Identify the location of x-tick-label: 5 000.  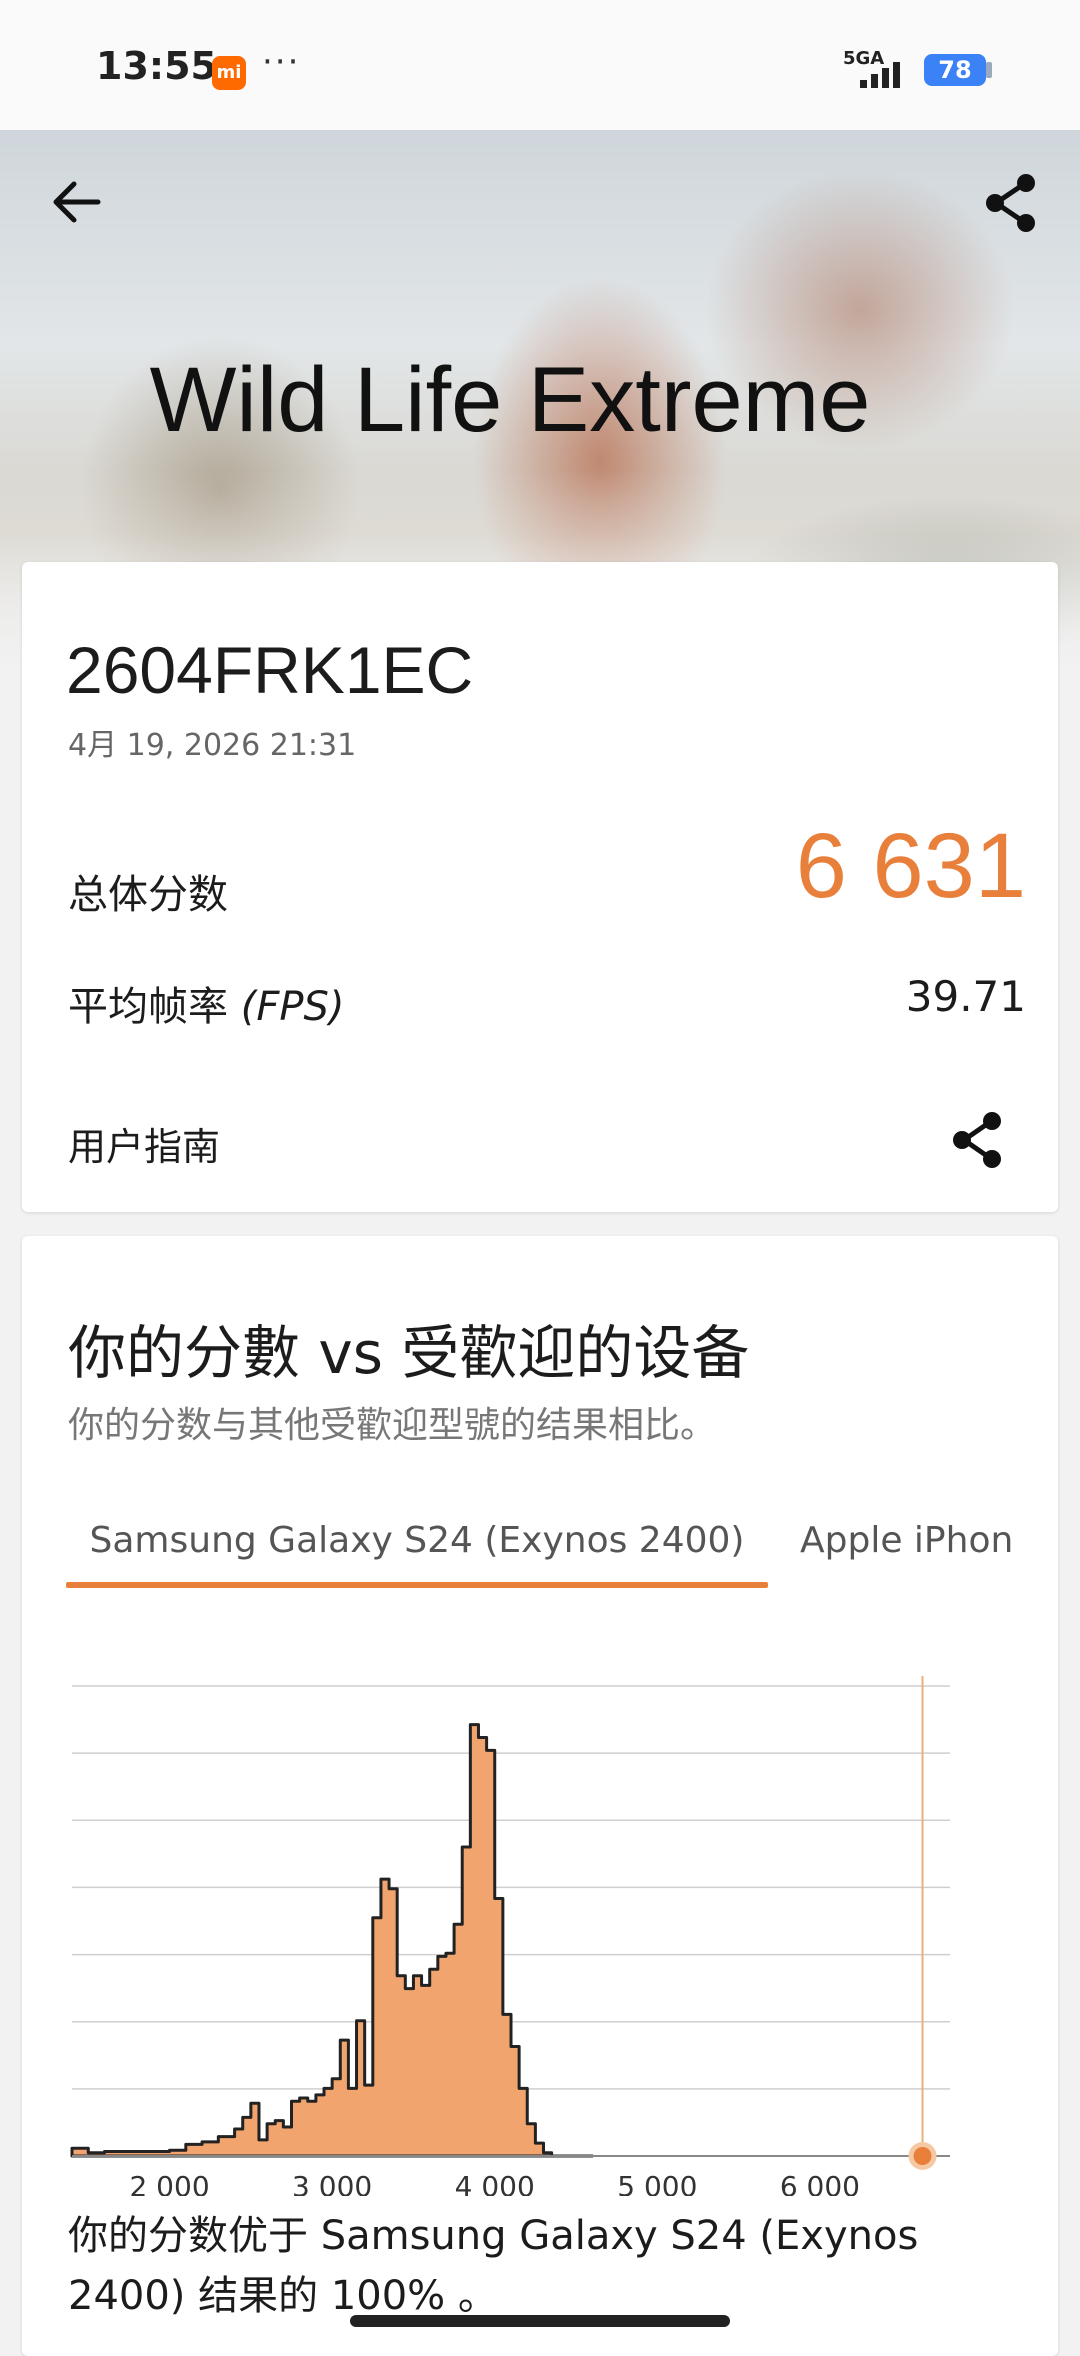
(657, 2183).